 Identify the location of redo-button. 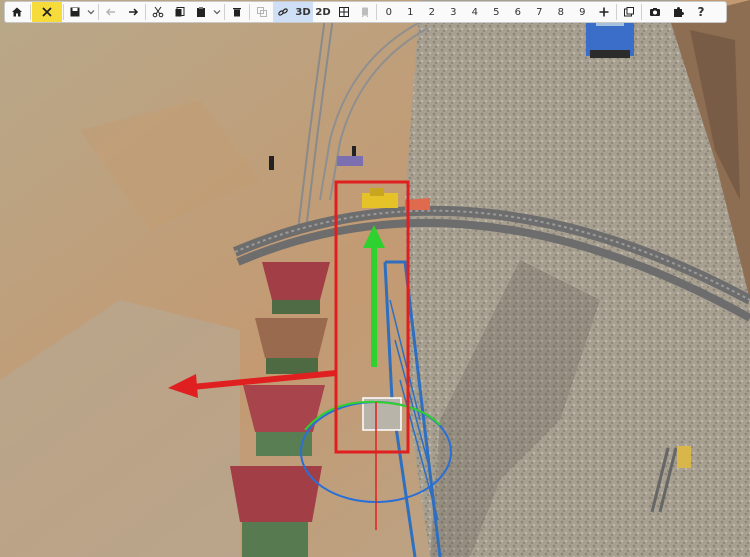
(133, 12).